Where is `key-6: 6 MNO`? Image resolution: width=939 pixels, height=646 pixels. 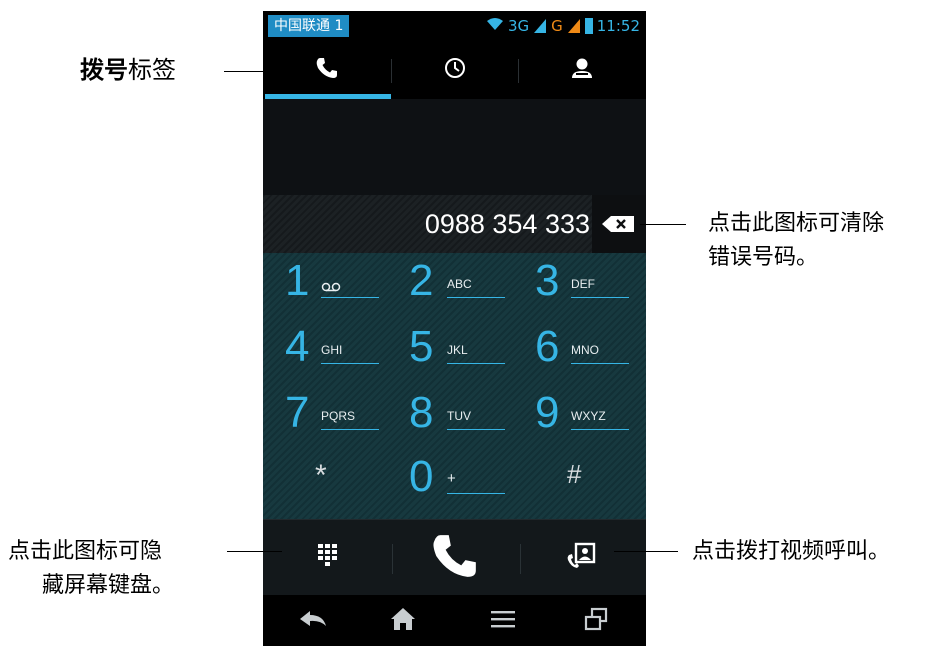
key-6: 6 MNO is located at coordinates (585, 349).